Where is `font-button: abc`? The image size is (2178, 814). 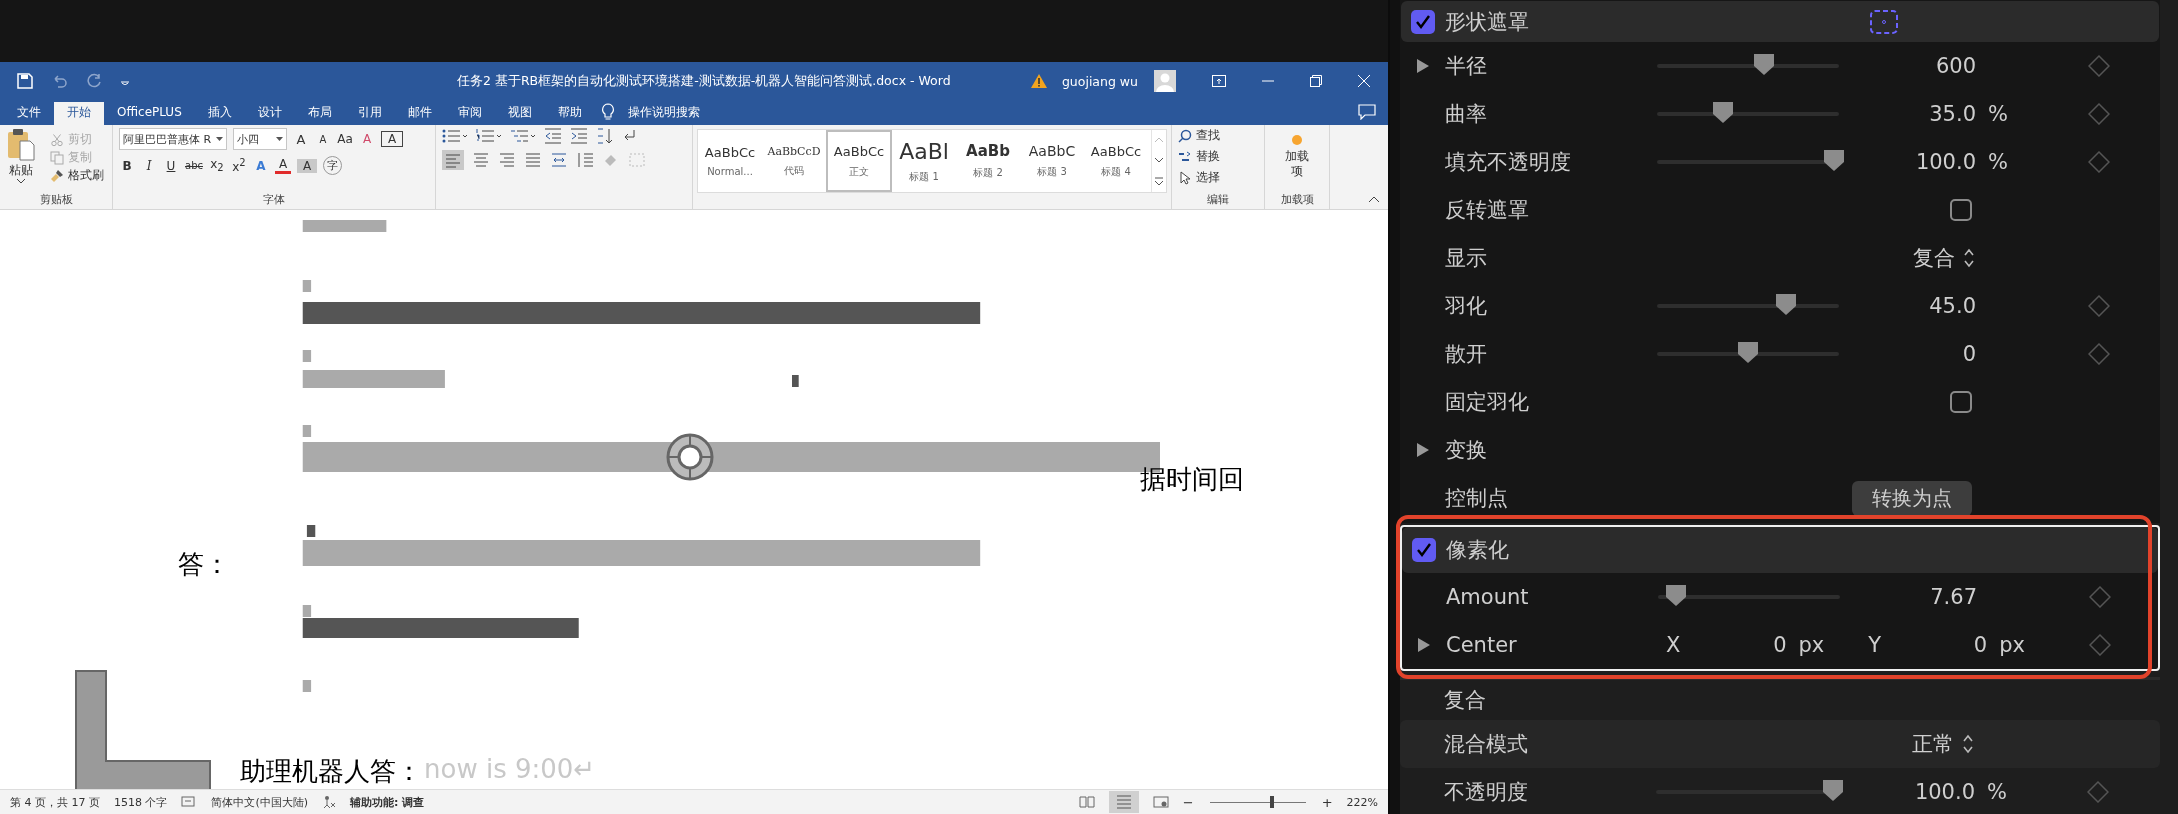
font-button: abc is located at coordinates (194, 165).